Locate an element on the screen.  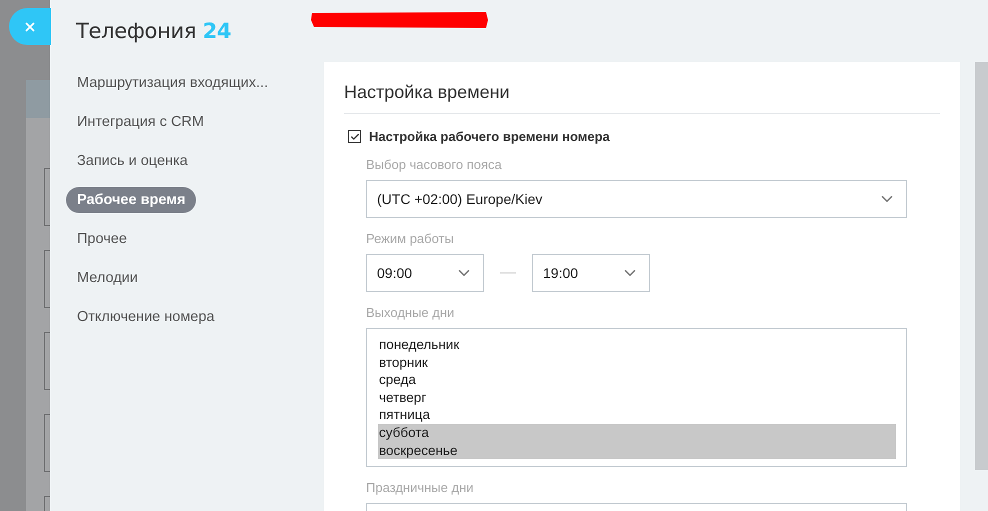
time-select: 19:00 is located at coordinates (591, 273).